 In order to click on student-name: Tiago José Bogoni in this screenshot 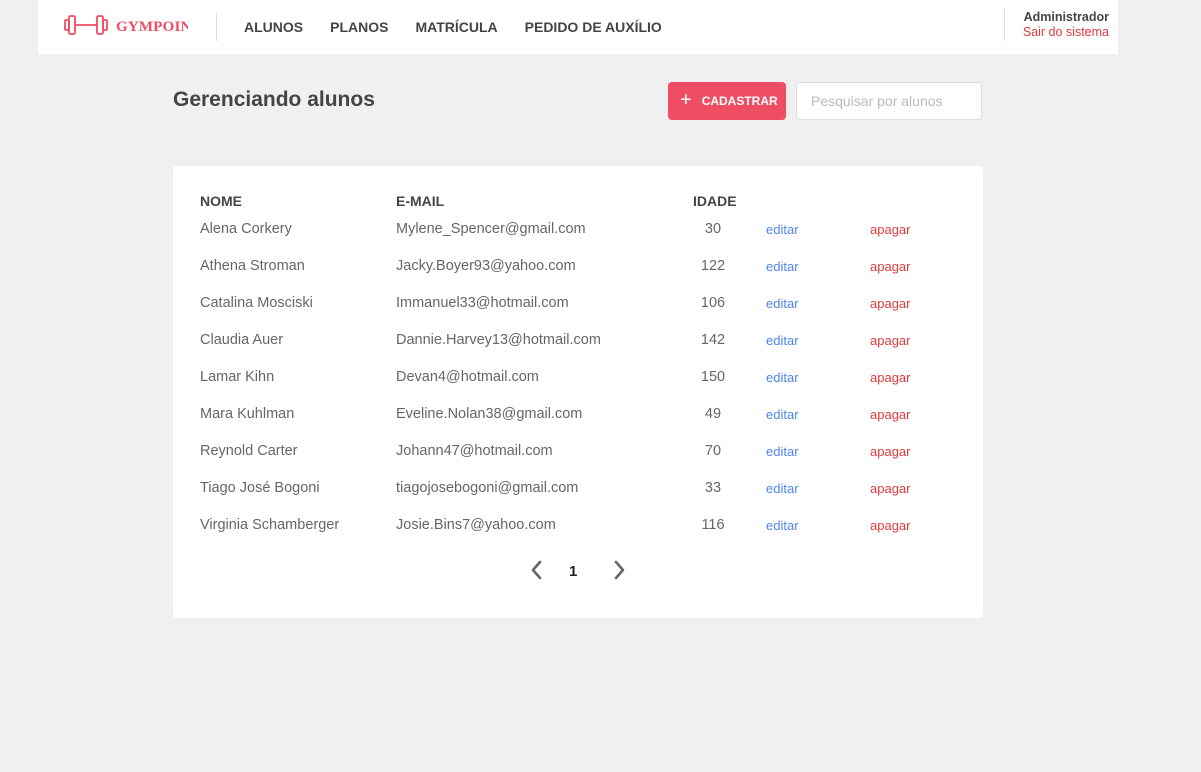, I will do `click(260, 488)`.